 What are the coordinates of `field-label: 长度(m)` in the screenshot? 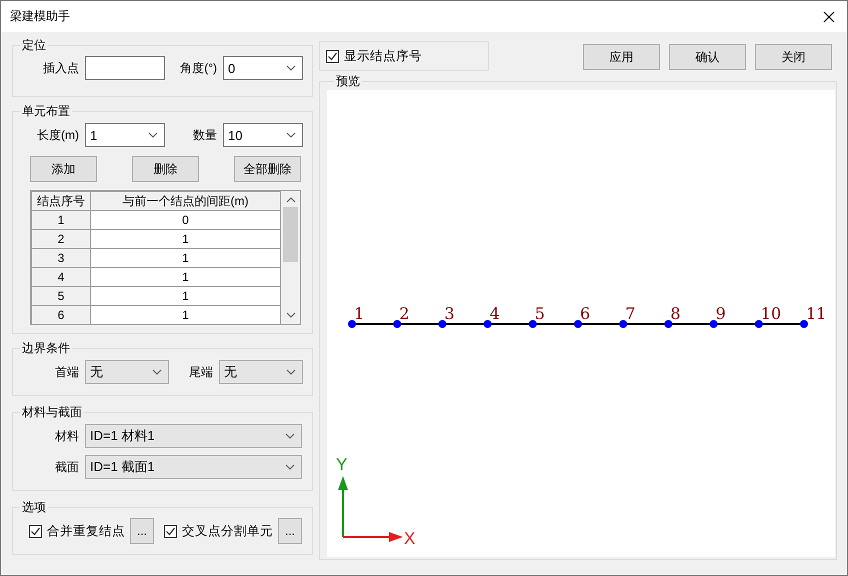 It's located at (58, 135).